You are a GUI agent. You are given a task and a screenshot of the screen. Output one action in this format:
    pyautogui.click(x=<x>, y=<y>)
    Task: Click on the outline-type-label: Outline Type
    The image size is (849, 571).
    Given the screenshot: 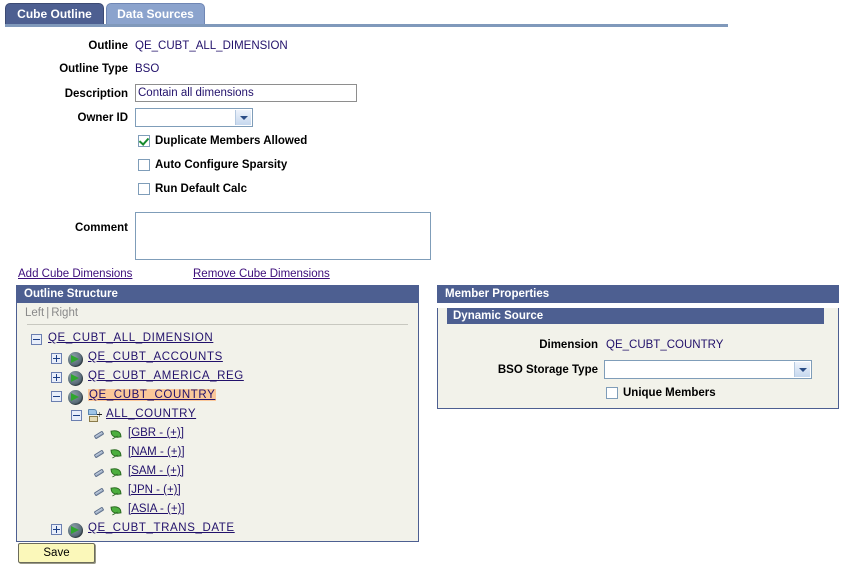 What is the action you would take?
    pyautogui.click(x=93, y=69)
    